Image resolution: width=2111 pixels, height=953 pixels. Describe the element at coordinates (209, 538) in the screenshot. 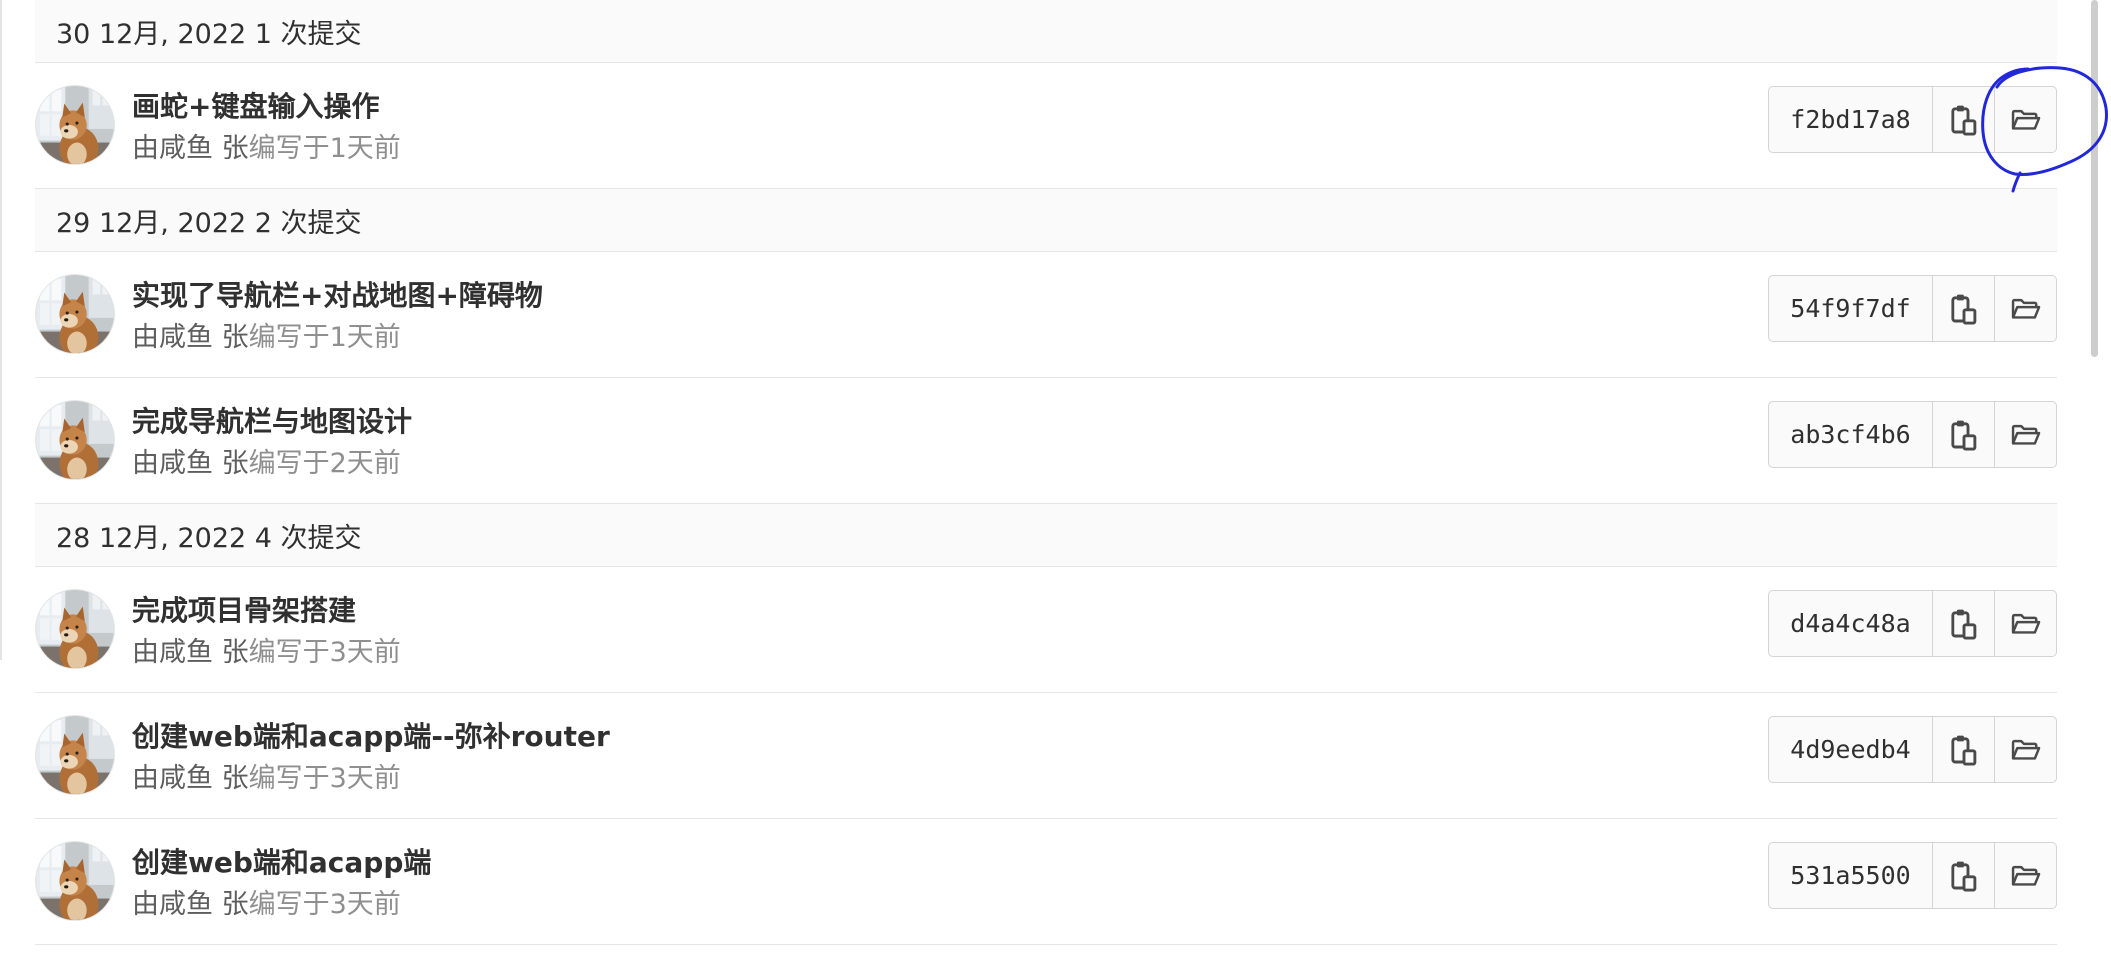

I see `day-header-label: 28 12月, 2022 4 次提交` at that location.